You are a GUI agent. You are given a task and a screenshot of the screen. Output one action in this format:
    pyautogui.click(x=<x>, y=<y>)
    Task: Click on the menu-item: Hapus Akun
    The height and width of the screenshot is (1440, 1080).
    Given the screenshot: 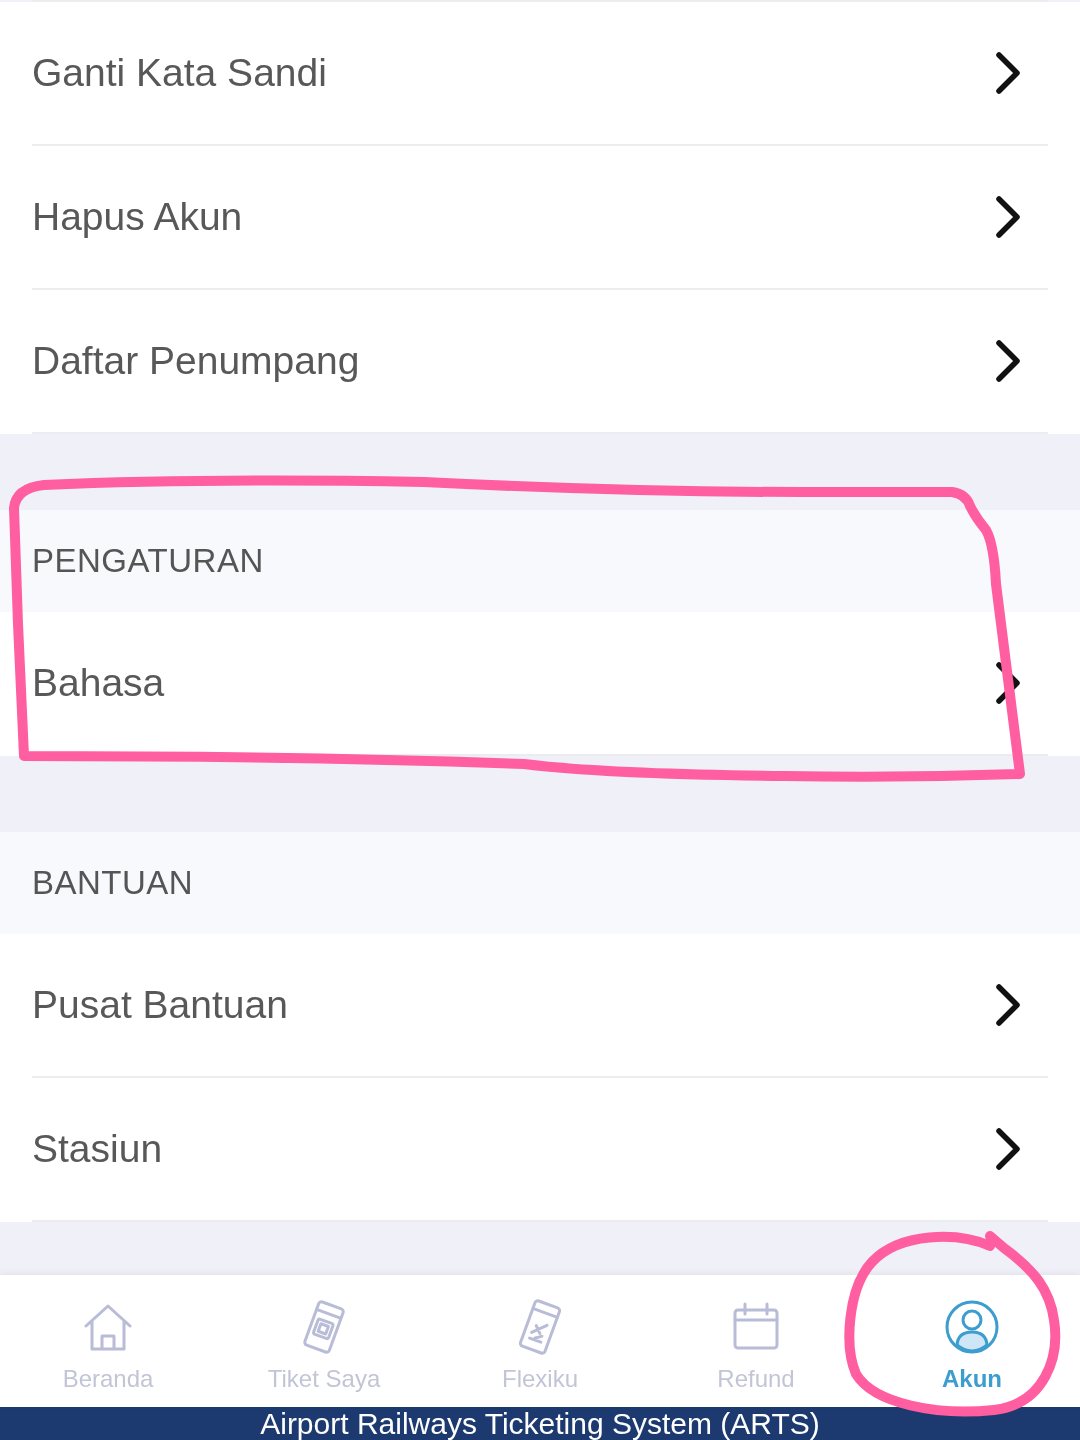 What is the action you would take?
    pyautogui.click(x=540, y=218)
    